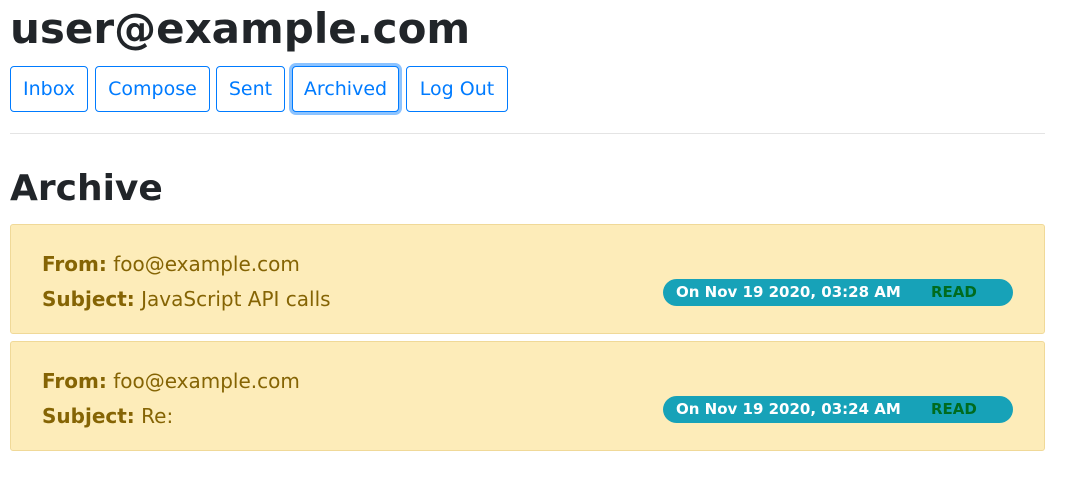 The width and height of the screenshot is (1072, 492). What do you see at coordinates (345, 89) in the screenshot?
I see `archived-button: Archived` at bounding box center [345, 89].